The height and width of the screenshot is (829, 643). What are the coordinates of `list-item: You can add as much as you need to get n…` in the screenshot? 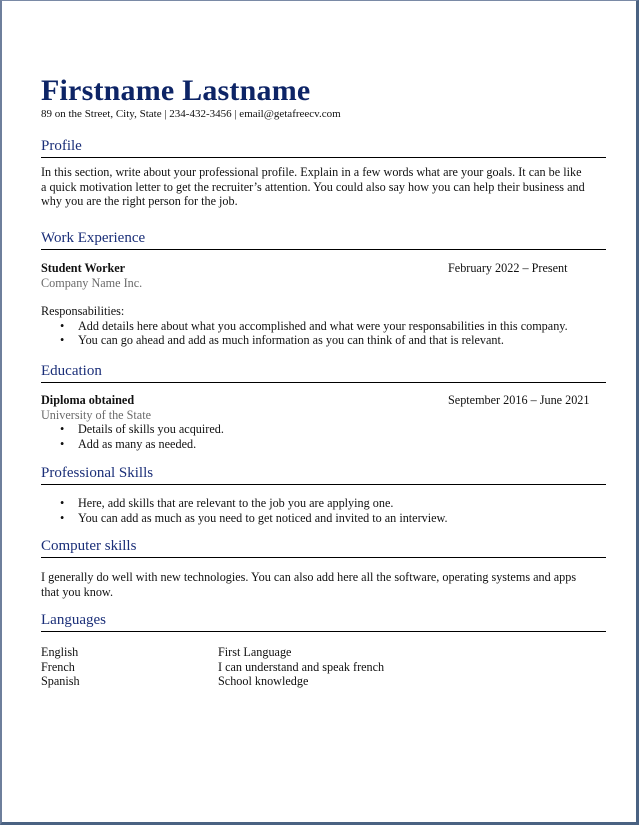 It's located at (333, 518).